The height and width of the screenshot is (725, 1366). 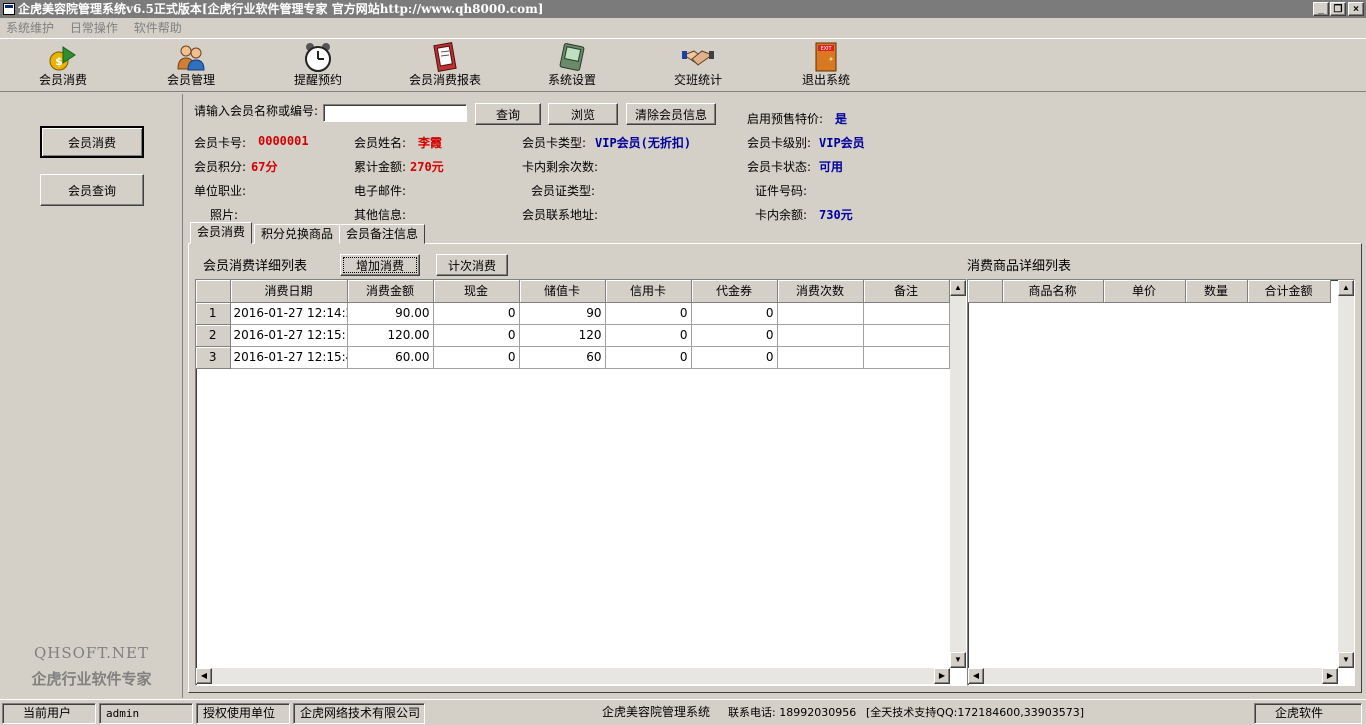 What do you see at coordinates (289, 313) in the screenshot?
I see `cell-date: 2016-01-27 12:14:27` at bounding box center [289, 313].